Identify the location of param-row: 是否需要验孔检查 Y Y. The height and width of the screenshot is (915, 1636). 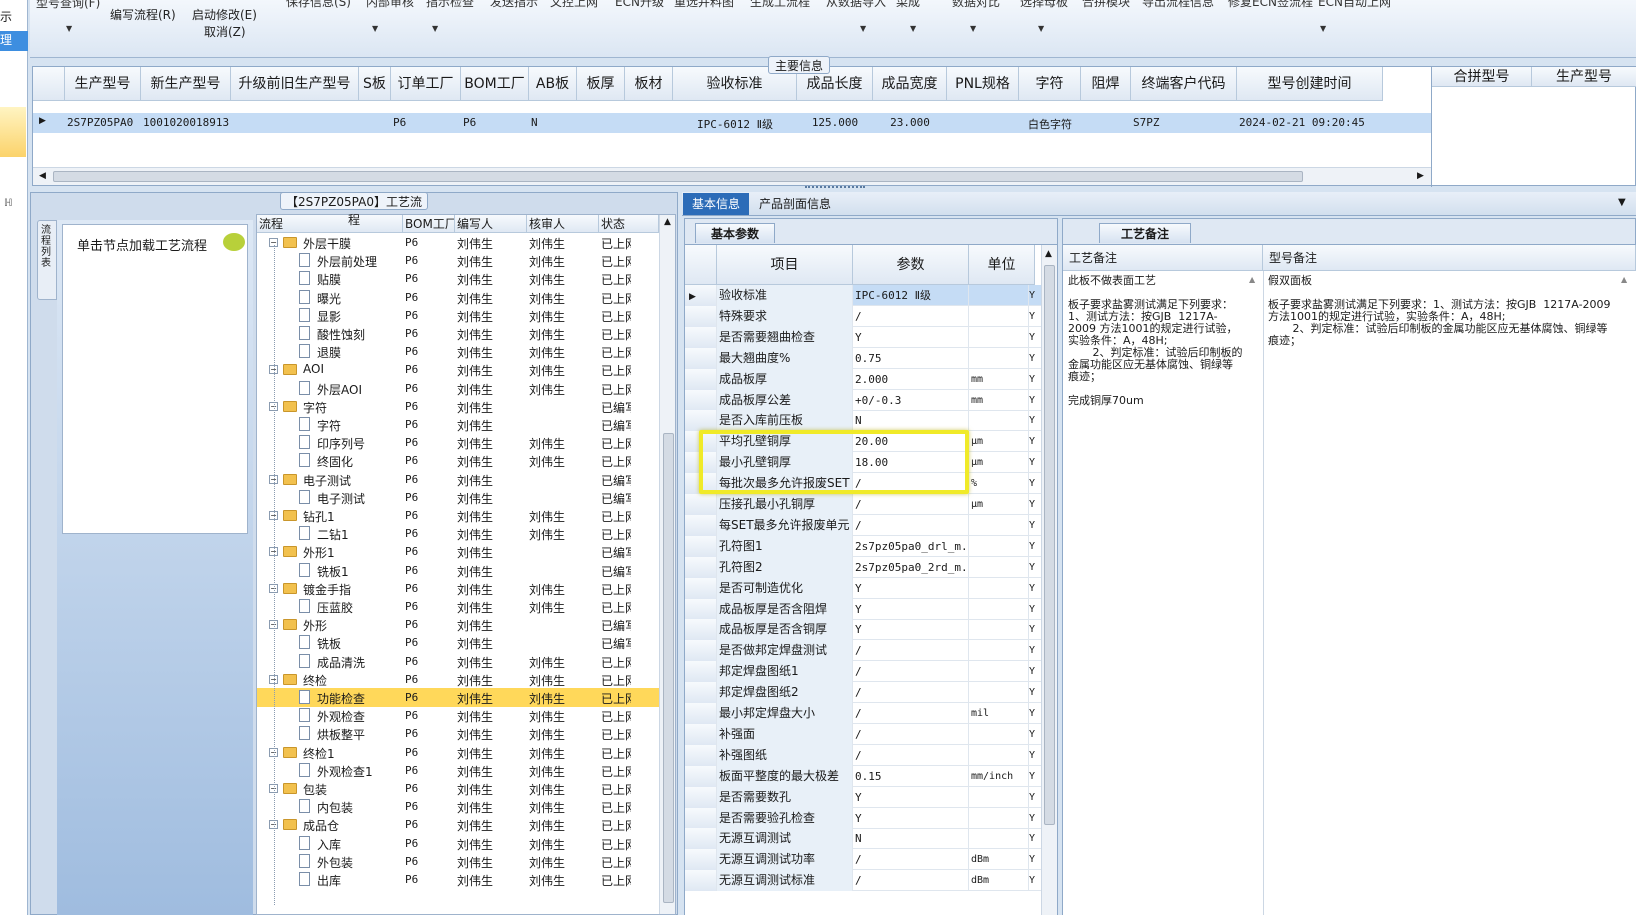
(863, 818).